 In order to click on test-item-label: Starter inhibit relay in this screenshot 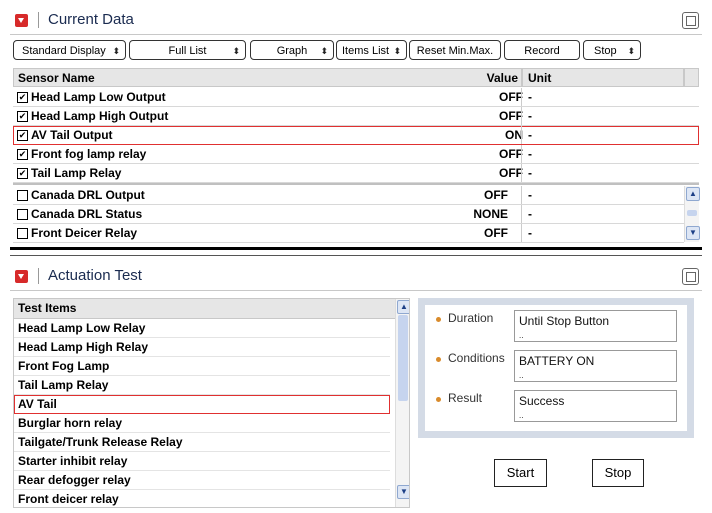, I will do `click(73, 461)`.